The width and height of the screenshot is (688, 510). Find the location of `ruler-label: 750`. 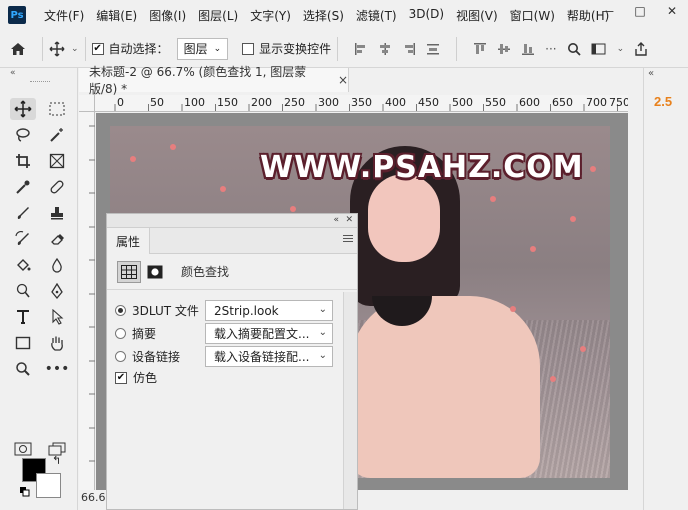

ruler-label: 750 is located at coordinates (618, 102).